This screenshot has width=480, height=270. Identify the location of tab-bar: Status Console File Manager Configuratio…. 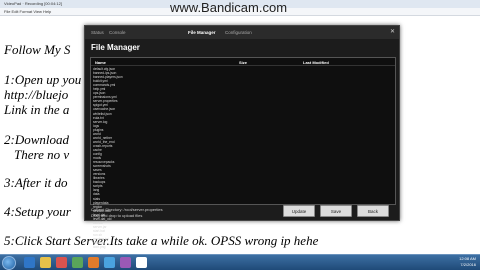
(242, 32).